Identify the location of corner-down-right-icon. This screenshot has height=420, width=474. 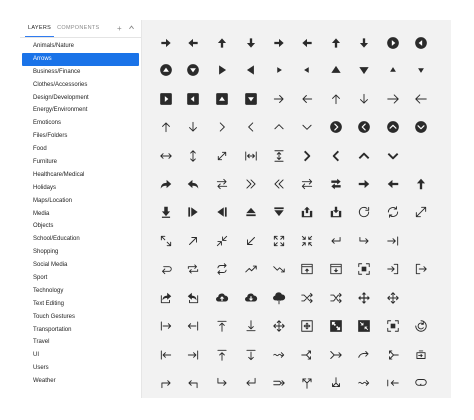
(222, 383).